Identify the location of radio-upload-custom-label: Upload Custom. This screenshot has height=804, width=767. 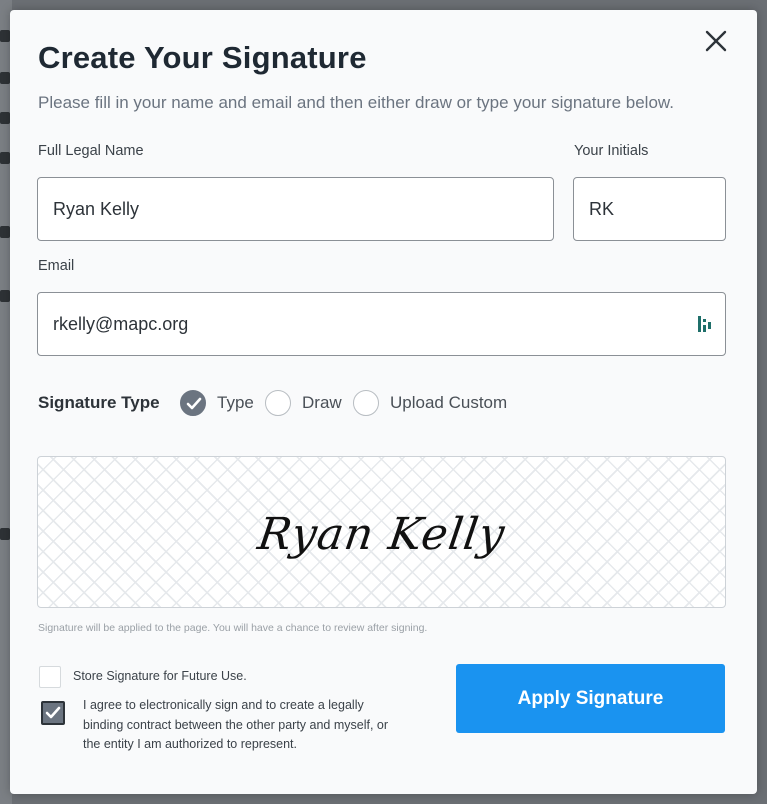
(448, 403).